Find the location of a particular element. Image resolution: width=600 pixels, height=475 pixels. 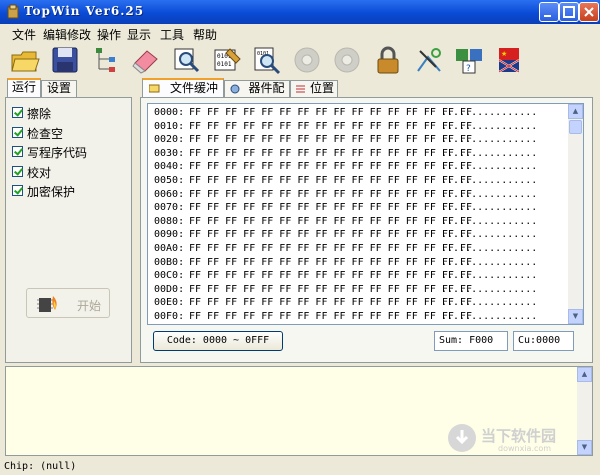

menu-tools: 工具 is located at coordinates (172, 34).